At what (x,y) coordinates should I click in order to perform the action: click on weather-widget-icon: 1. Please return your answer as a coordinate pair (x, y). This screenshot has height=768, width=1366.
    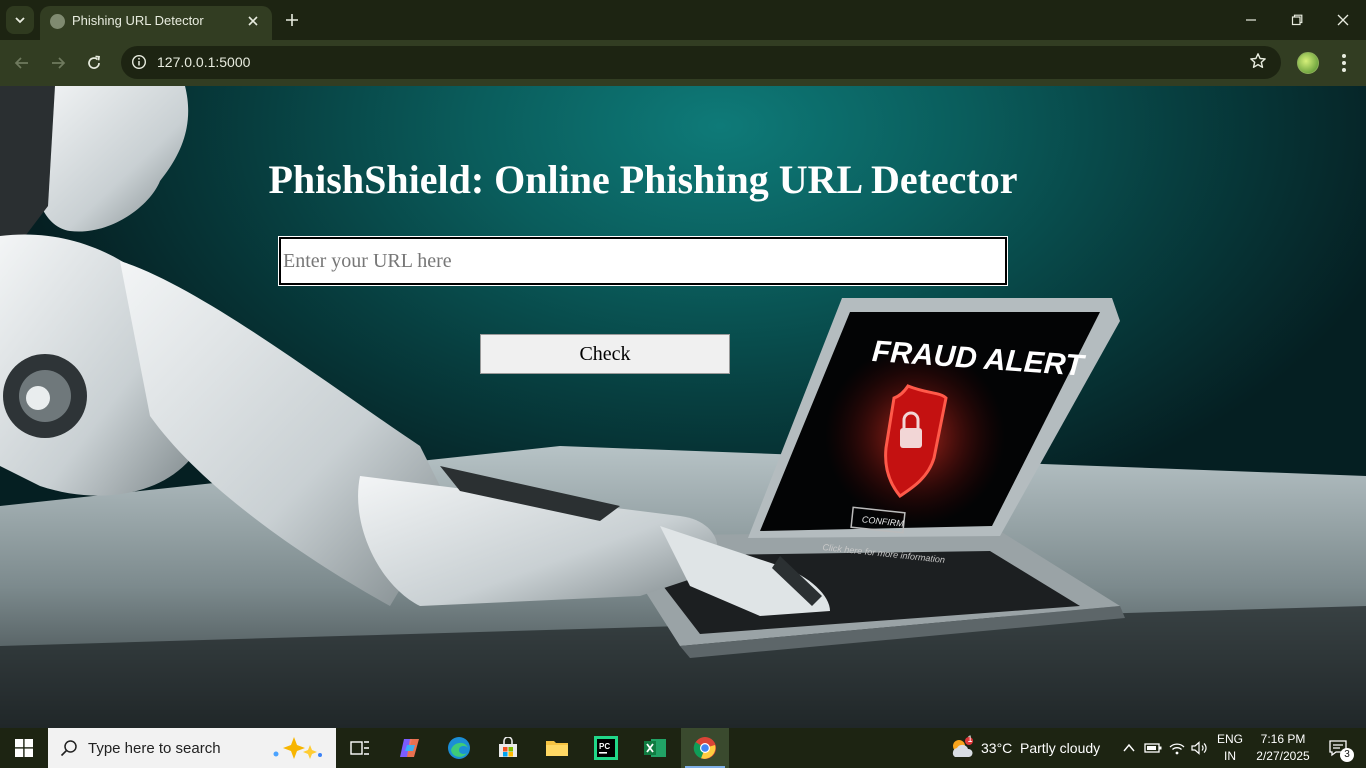
    Looking at the image, I should click on (962, 748).